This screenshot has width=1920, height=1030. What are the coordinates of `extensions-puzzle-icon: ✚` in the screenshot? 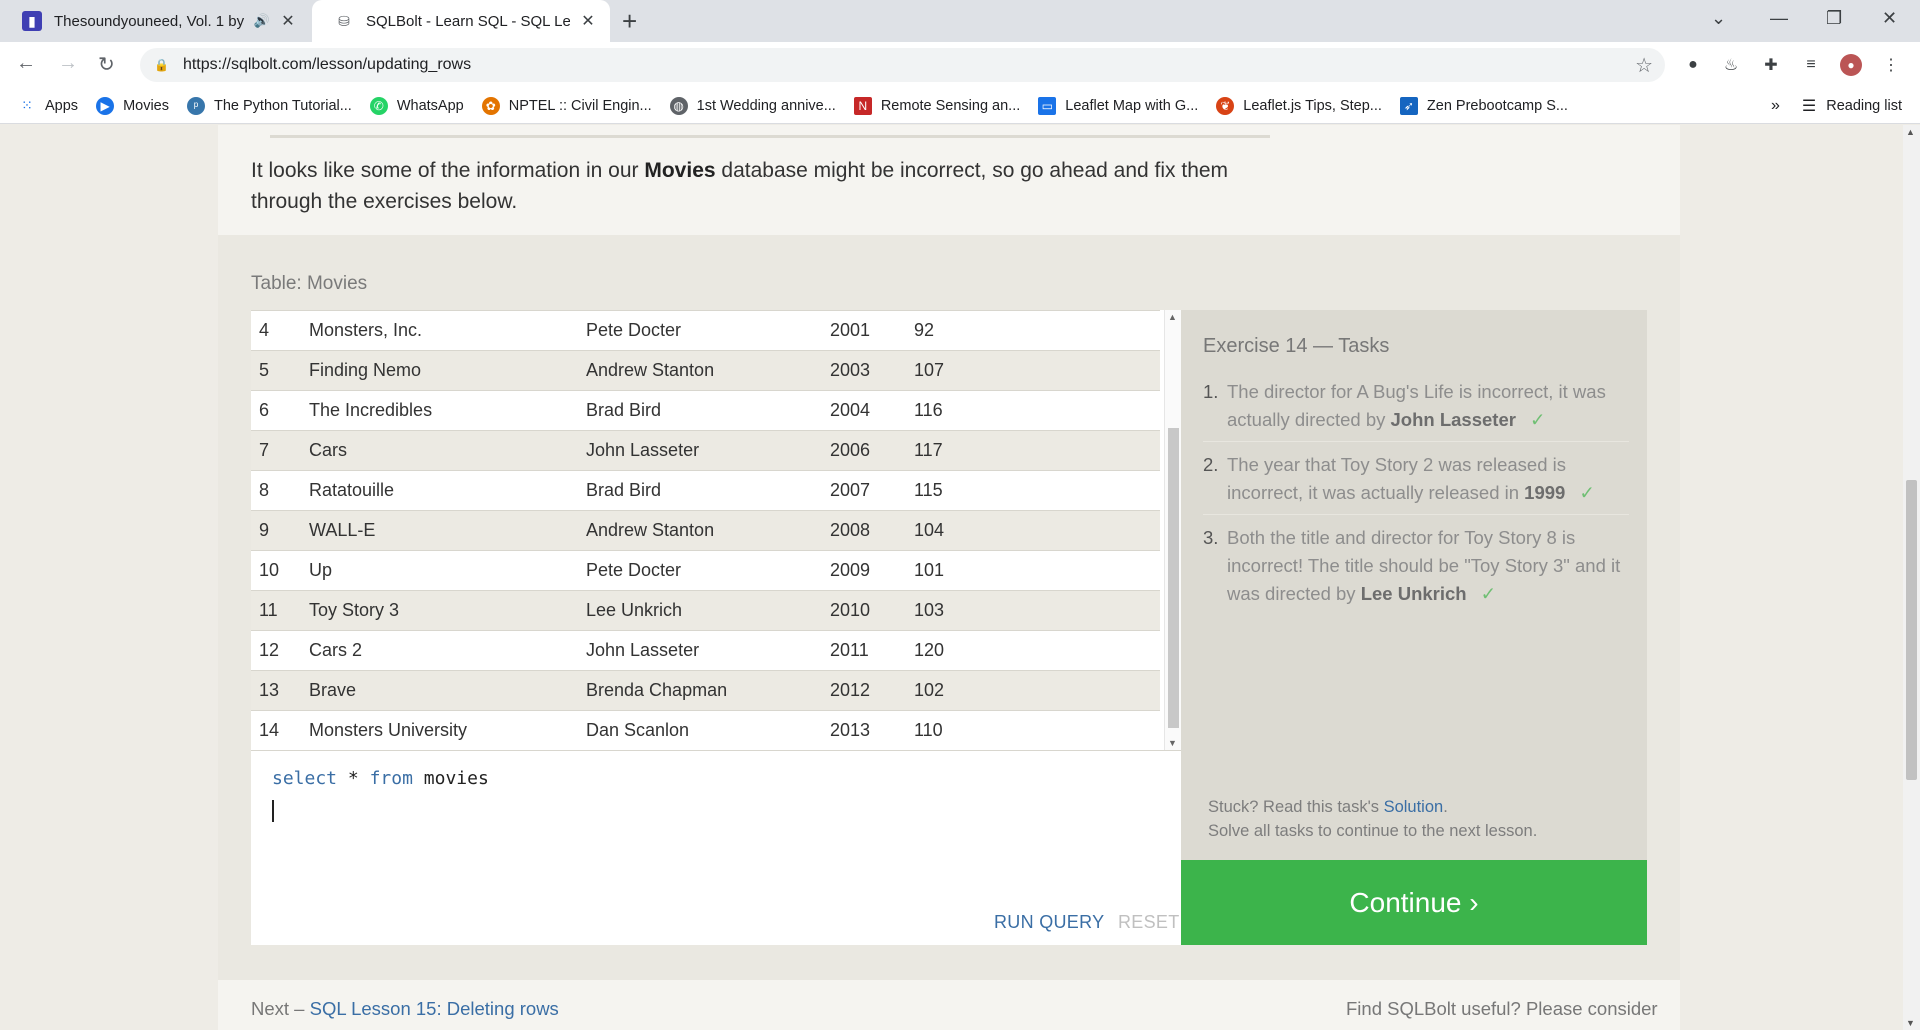 It's located at (1771, 65).